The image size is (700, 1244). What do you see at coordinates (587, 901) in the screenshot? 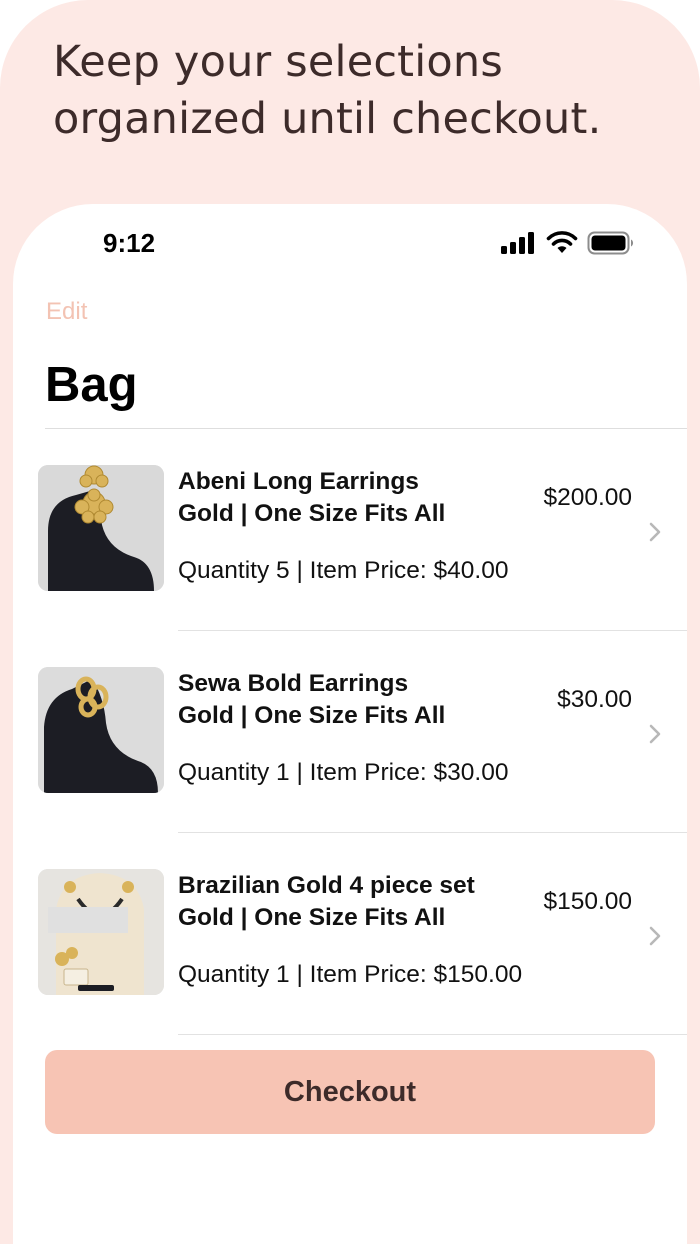
I see `item-total: $150.00` at bounding box center [587, 901].